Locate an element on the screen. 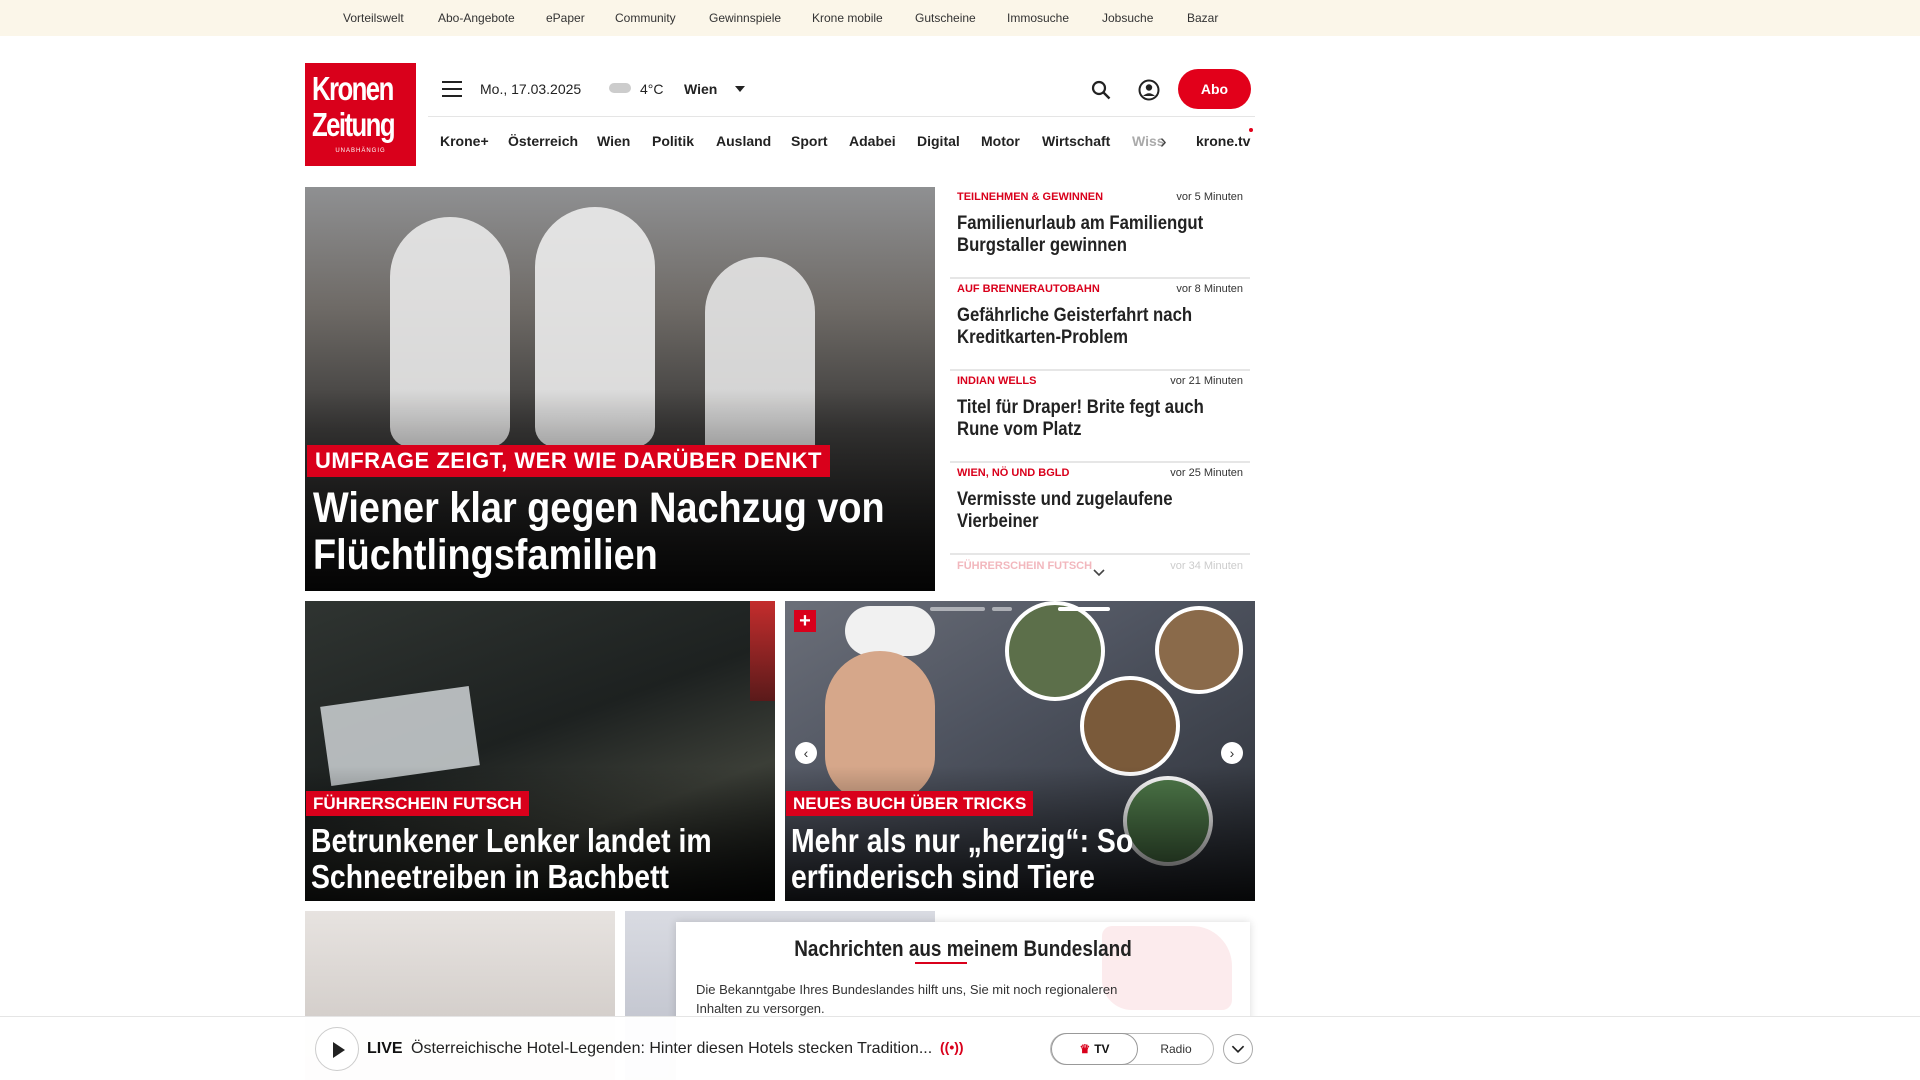 The width and height of the screenshot is (1920, 1080). slider-progress is located at coordinates (1020, 609).